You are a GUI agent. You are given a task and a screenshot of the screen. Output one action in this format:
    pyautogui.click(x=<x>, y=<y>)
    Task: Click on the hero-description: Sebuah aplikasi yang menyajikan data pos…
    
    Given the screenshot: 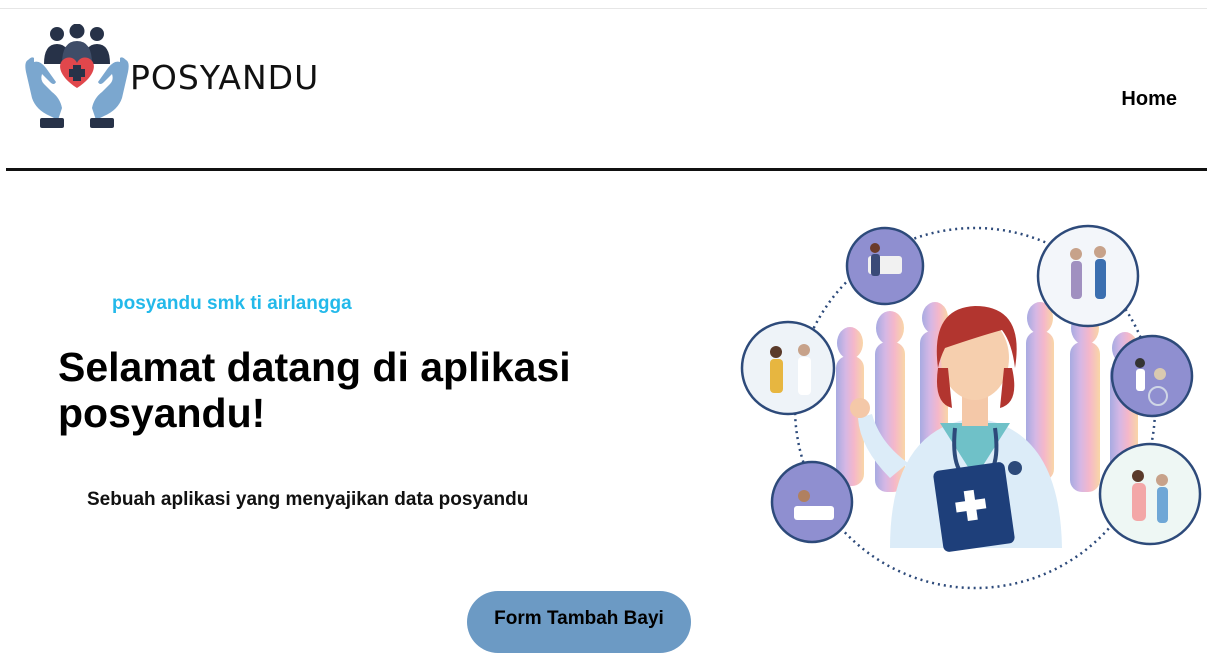 What is the action you would take?
    pyautogui.click(x=308, y=499)
    